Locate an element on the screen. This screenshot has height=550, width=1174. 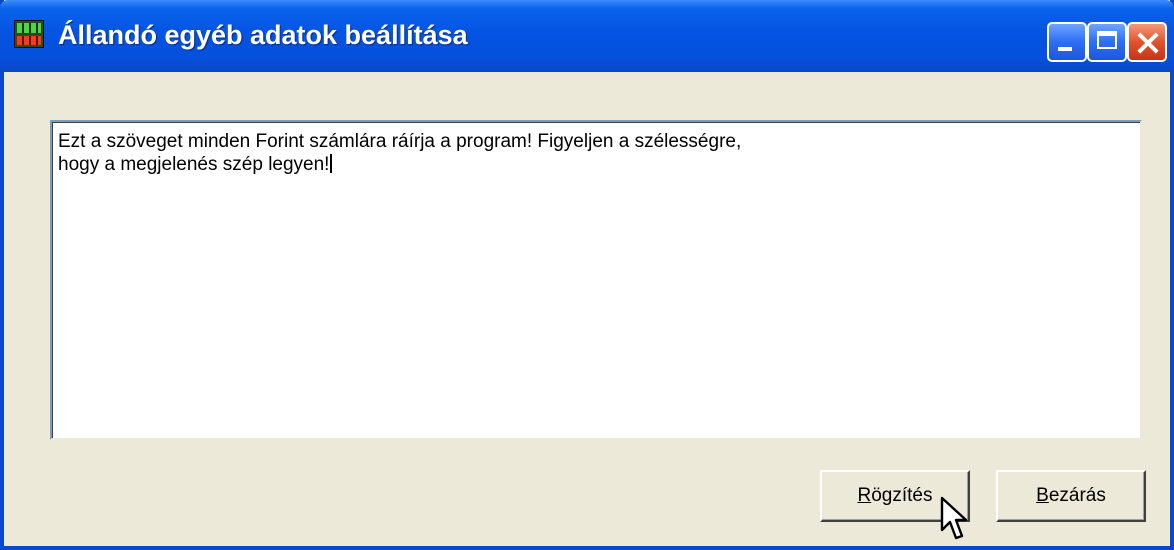
app-icon-bottom is located at coordinates (29, 40).